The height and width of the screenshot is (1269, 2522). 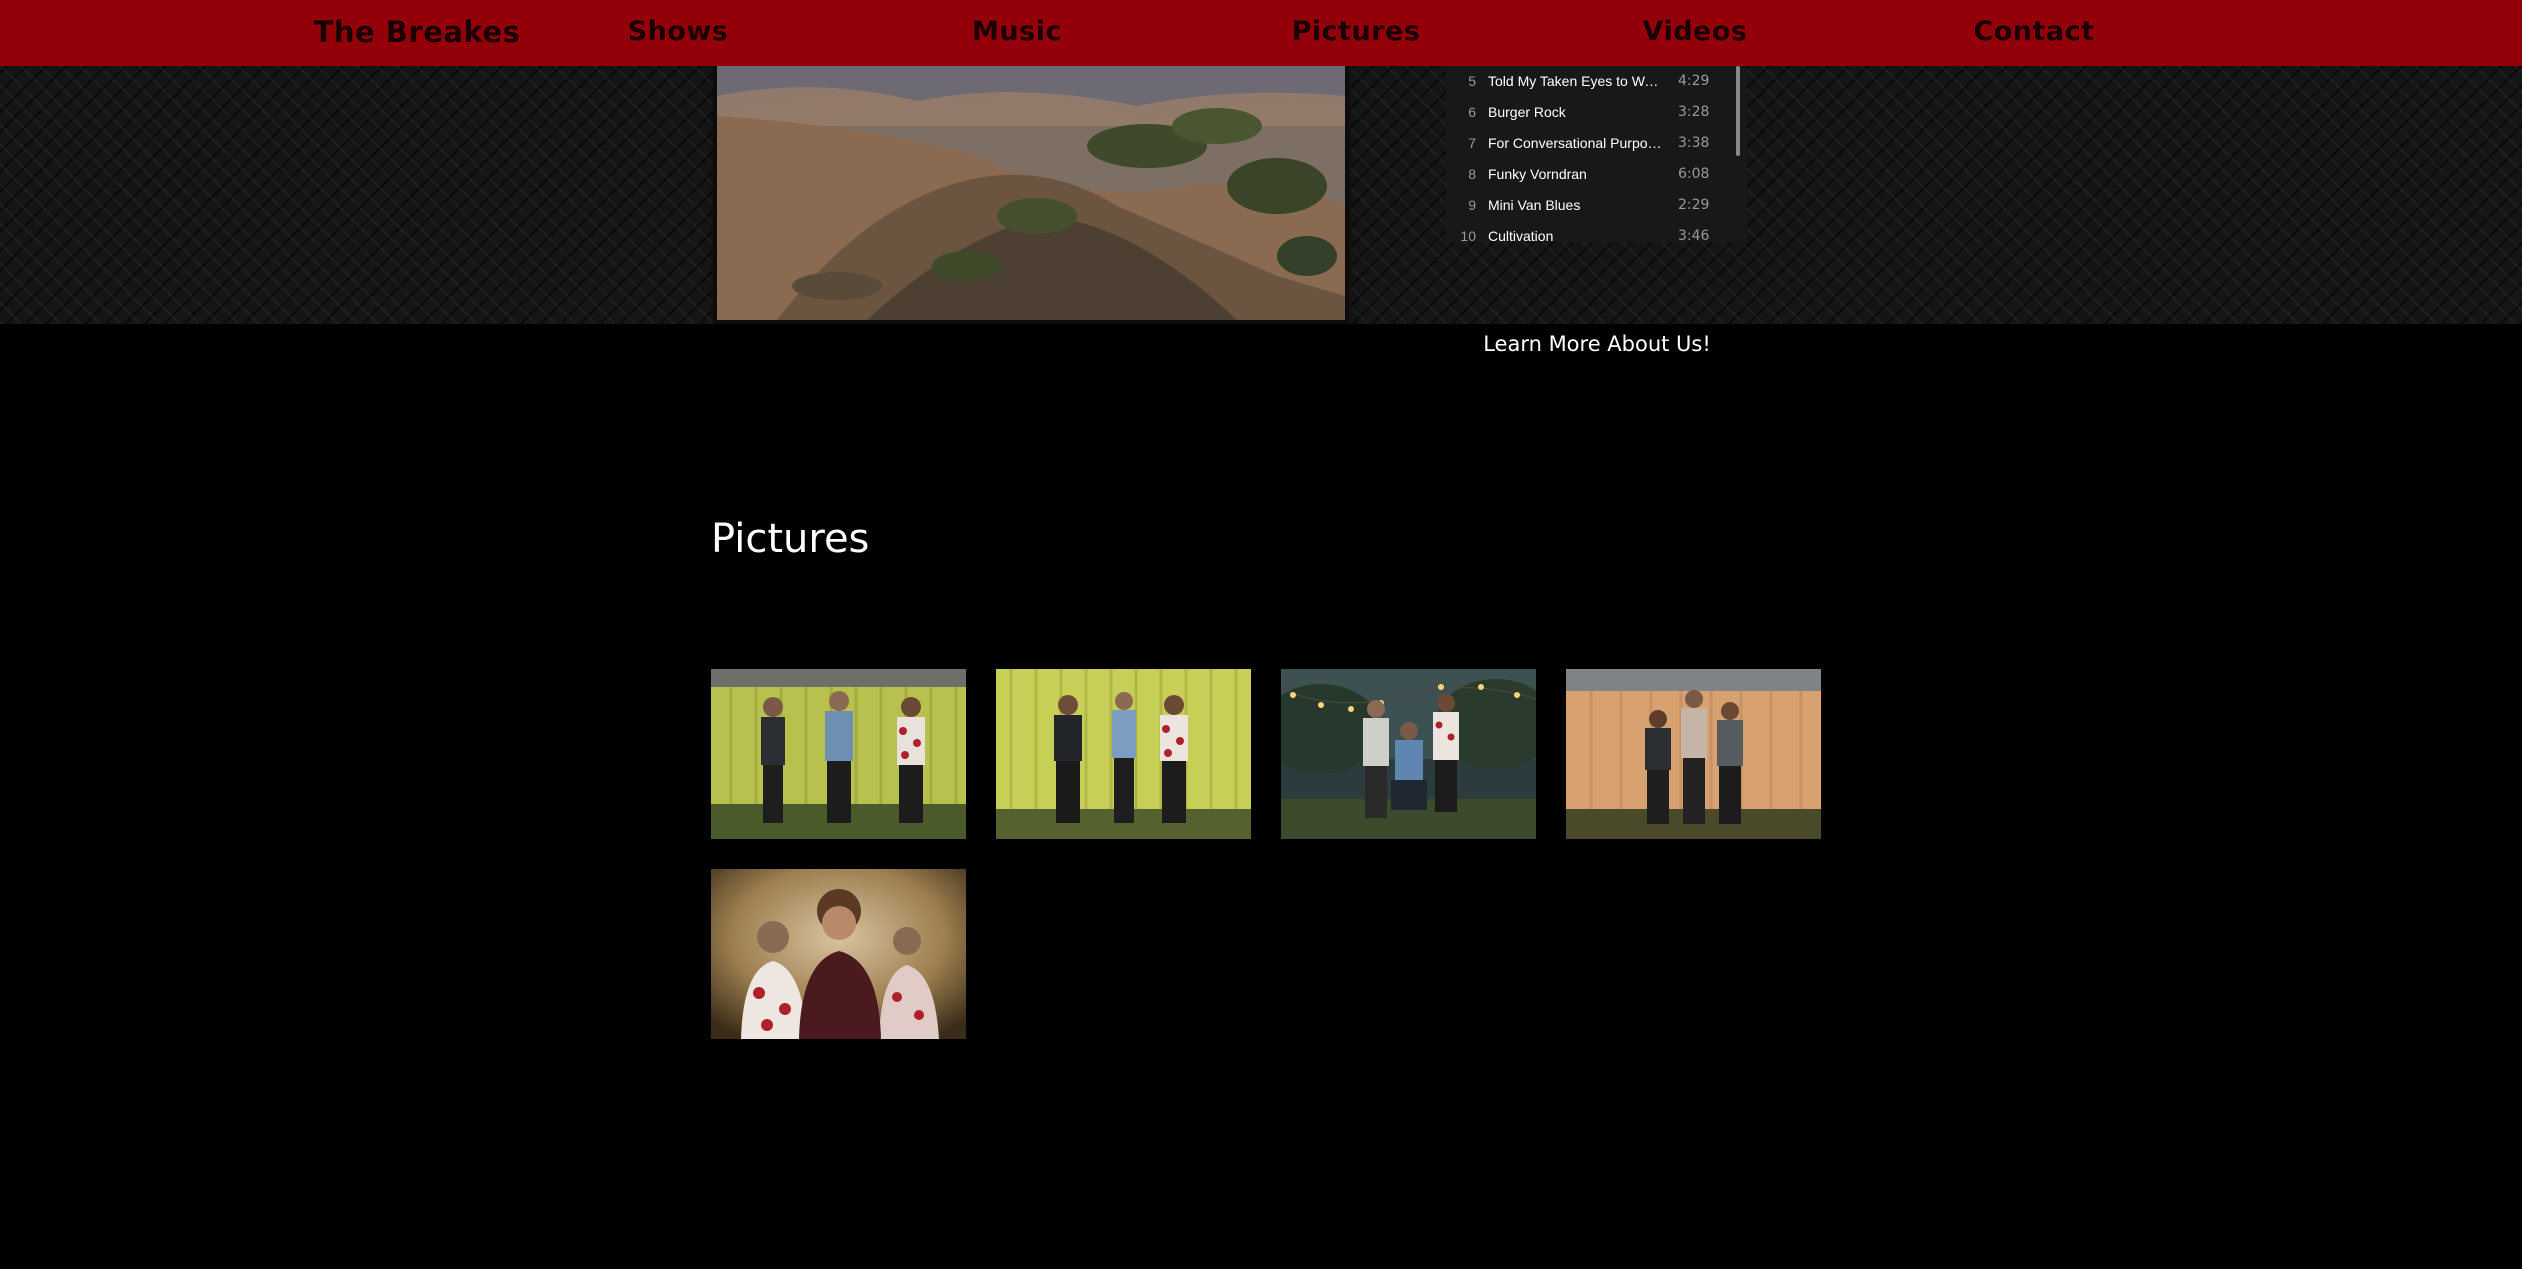 I want to click on section-title: Pictures, so click(x=790, y=539).